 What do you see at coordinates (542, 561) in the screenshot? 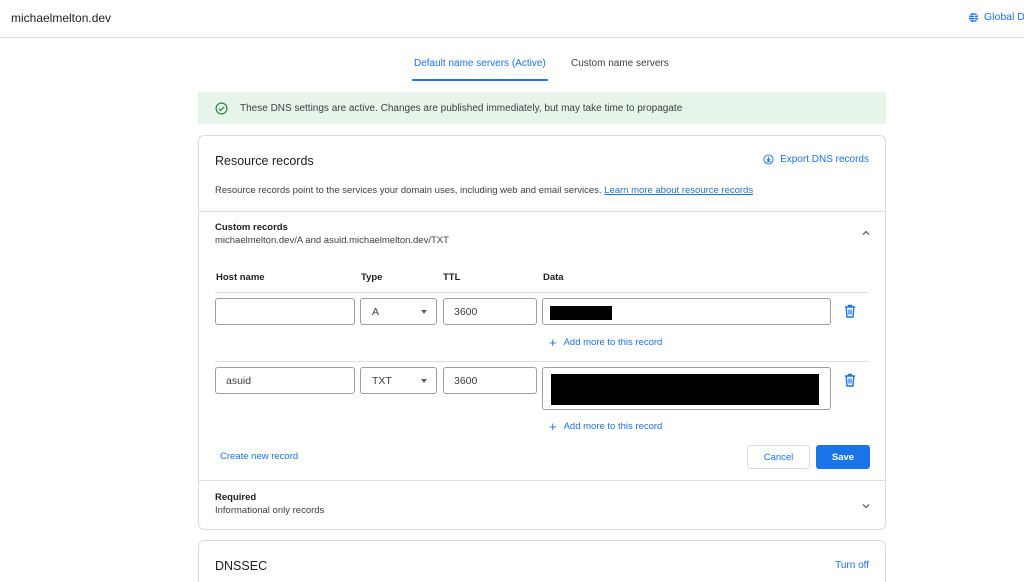
I see `dnssec-card: DNSSEC Turn off` at bounding box center [542, 561].